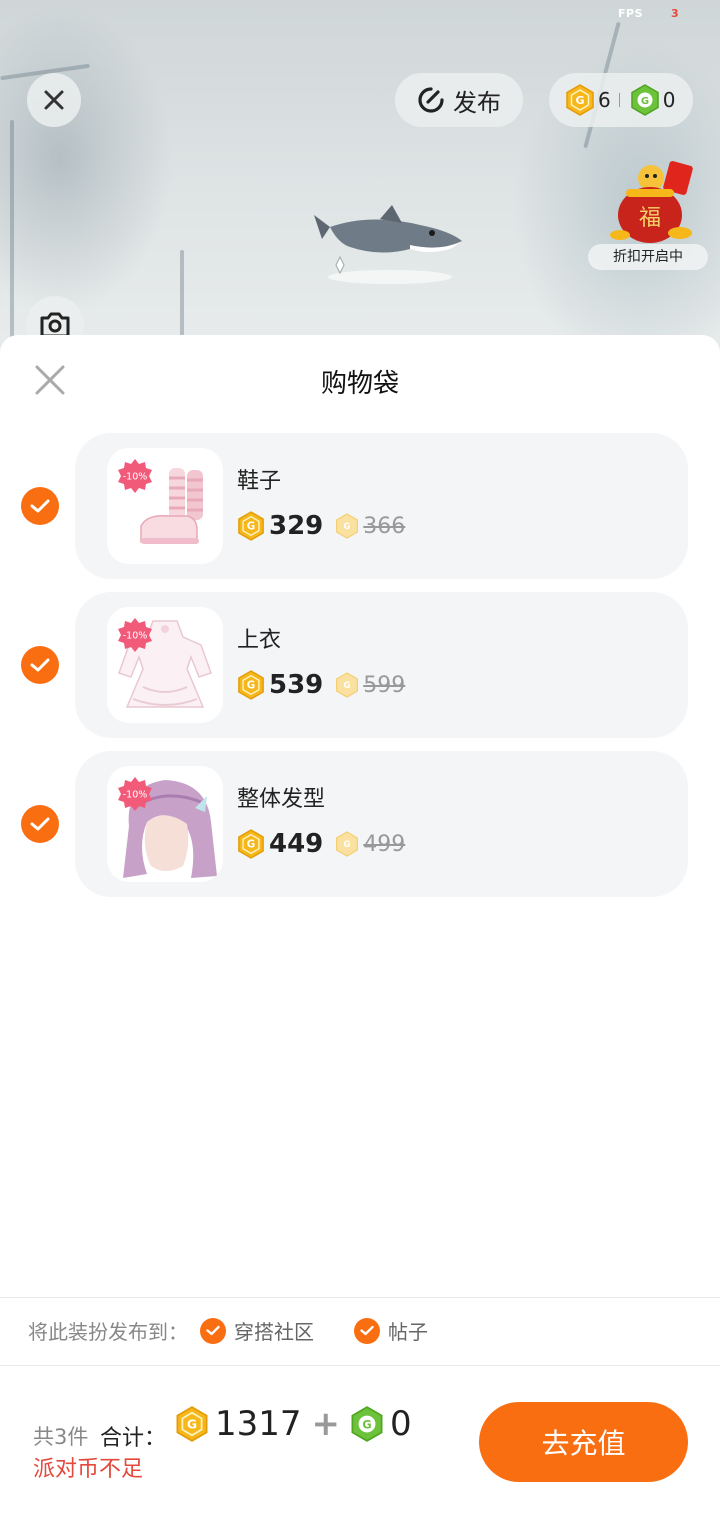  What do you see at coordinates (431, 100) in the screenshot?
I see `publish-icon` at bounding box center [431, 100].